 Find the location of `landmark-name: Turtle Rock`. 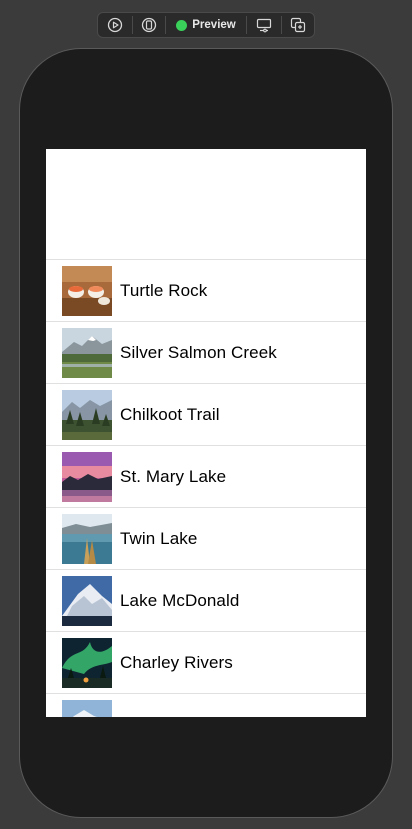

landmark-name: Turtle Rock is located at coordinates (164, 290).